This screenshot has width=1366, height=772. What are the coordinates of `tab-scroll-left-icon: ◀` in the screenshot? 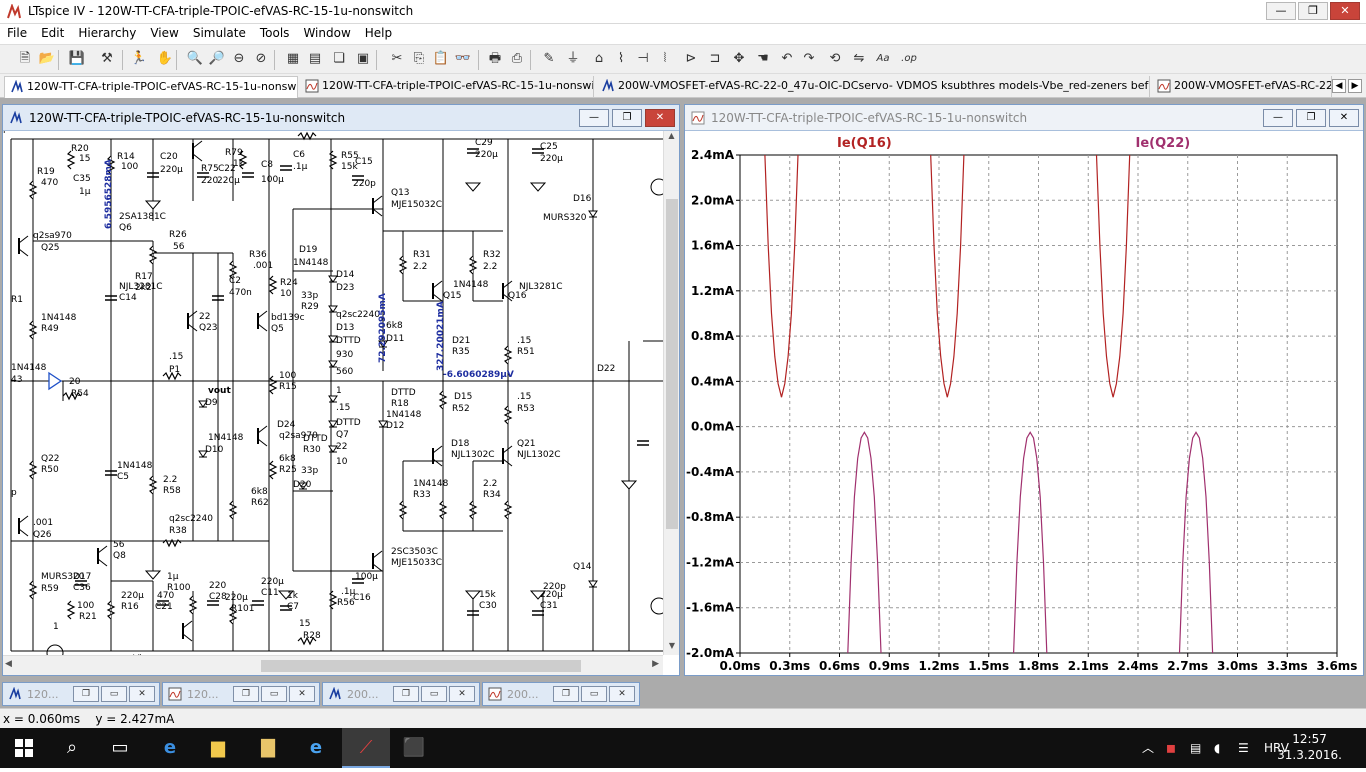 It's located at (1339, 86).